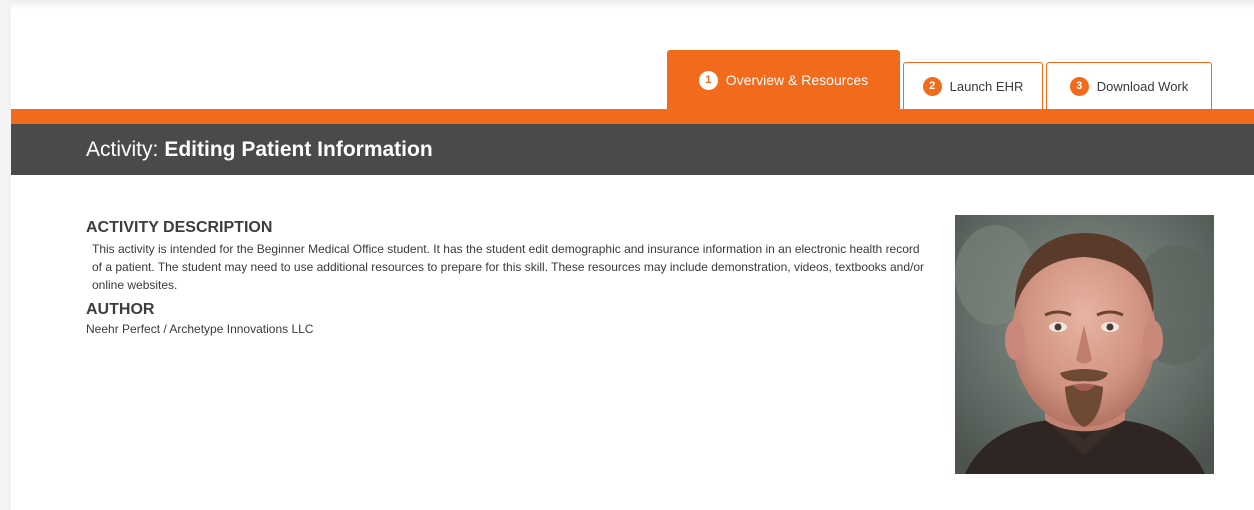  I want to click on tab-overview-resources: 1 Overview & Resources, so click(783, 79).